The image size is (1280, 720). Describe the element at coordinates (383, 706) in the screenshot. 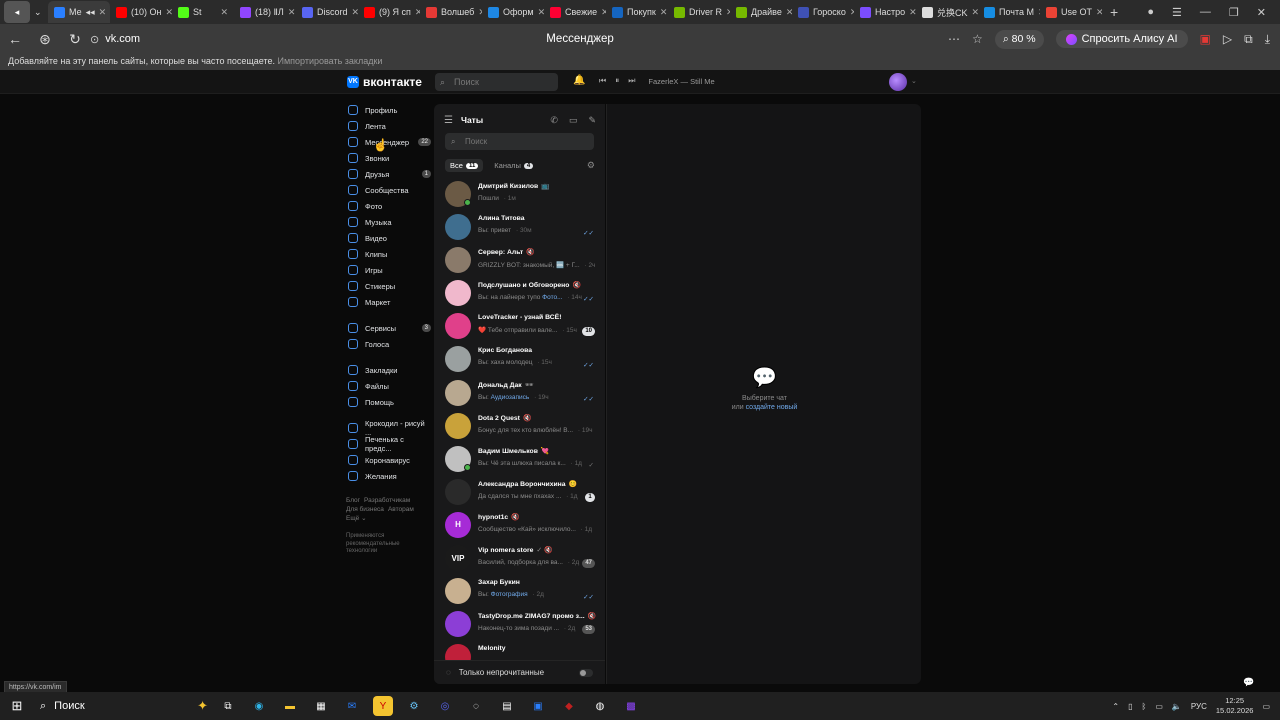

I see `yandex-browser-icon: Y` at that location.